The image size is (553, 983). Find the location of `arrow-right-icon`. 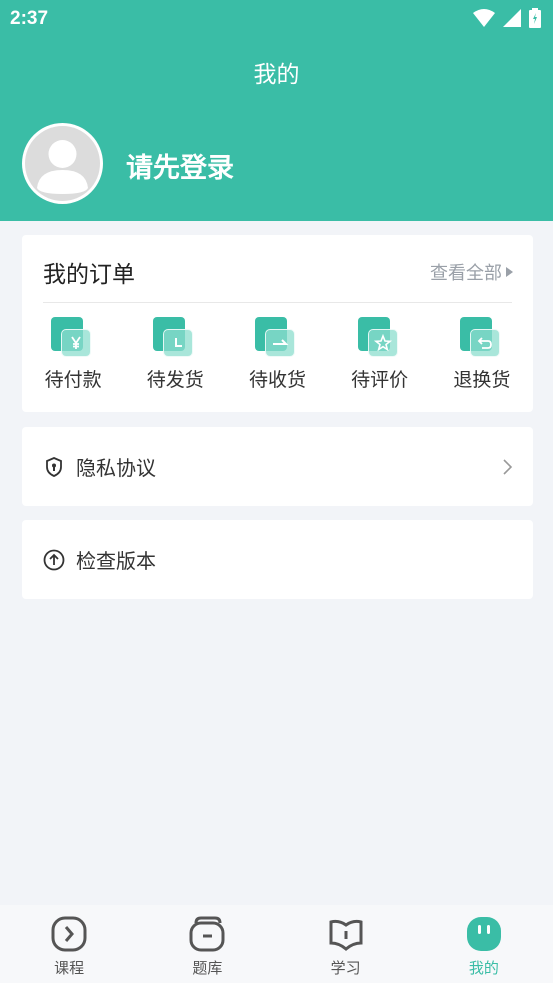

arrow-right-icon is located at coordinates (281, 342).